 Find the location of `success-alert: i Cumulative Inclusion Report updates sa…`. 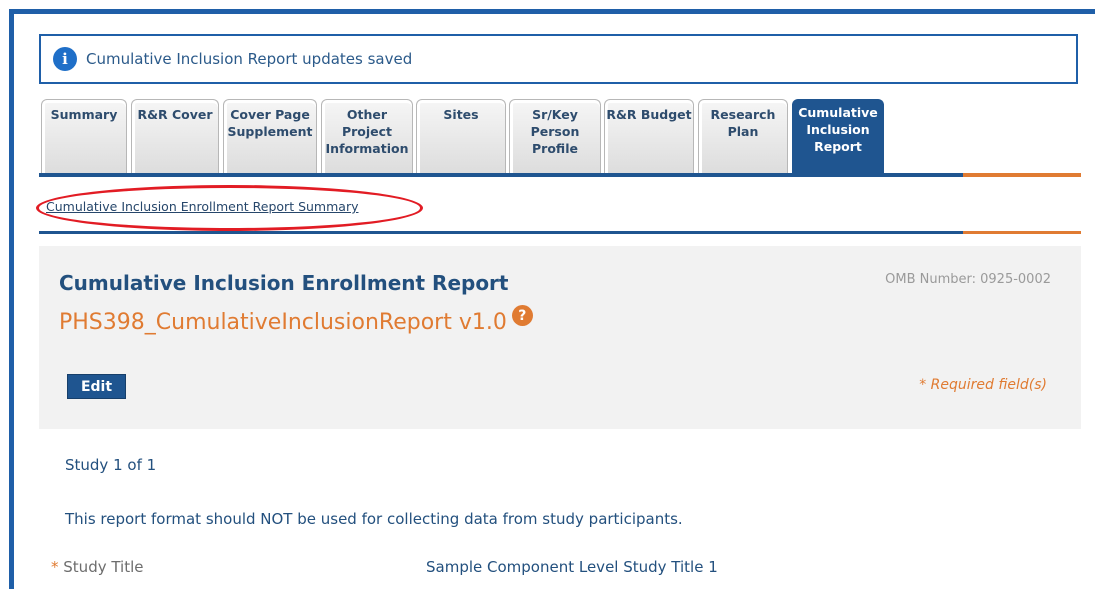

success-alert: i Cumulative Inclusion Report updates sa… is located at coordinates (558, 59).